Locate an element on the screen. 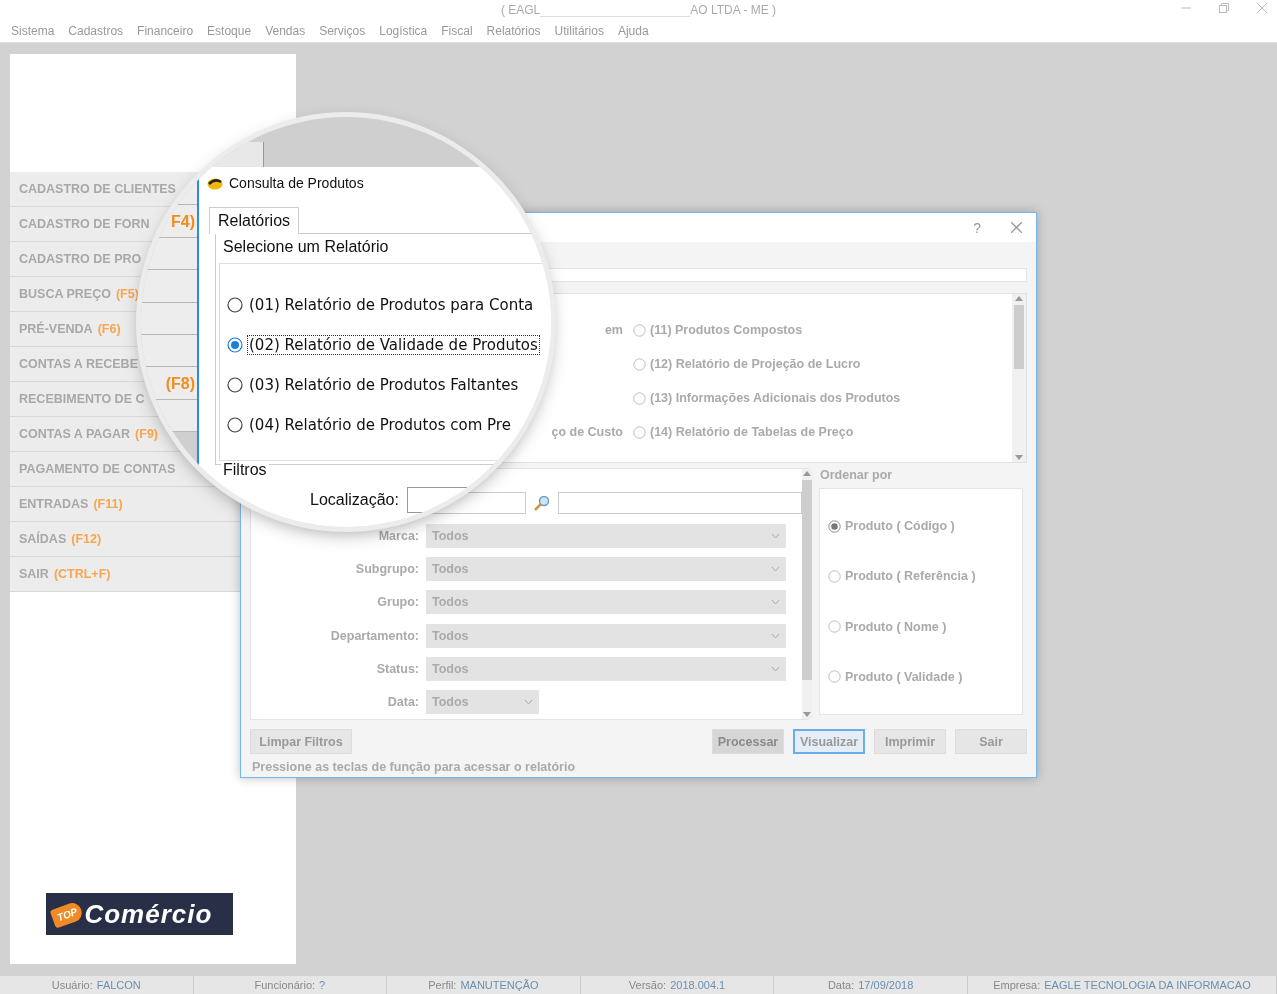  menu-item: Ajuda is located at coordinates (633, 31).